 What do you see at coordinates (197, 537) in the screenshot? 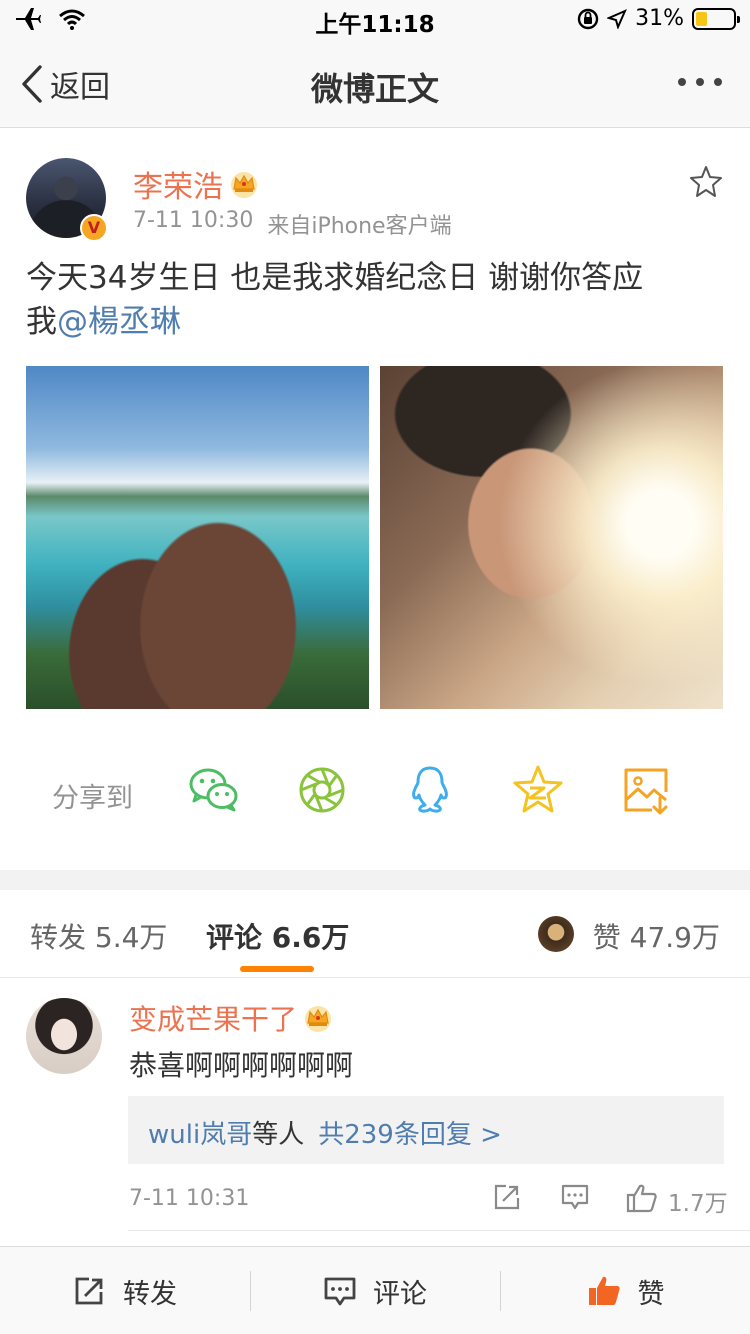
I see `post-photo-ring-hands` at bounding box center [197, 537].